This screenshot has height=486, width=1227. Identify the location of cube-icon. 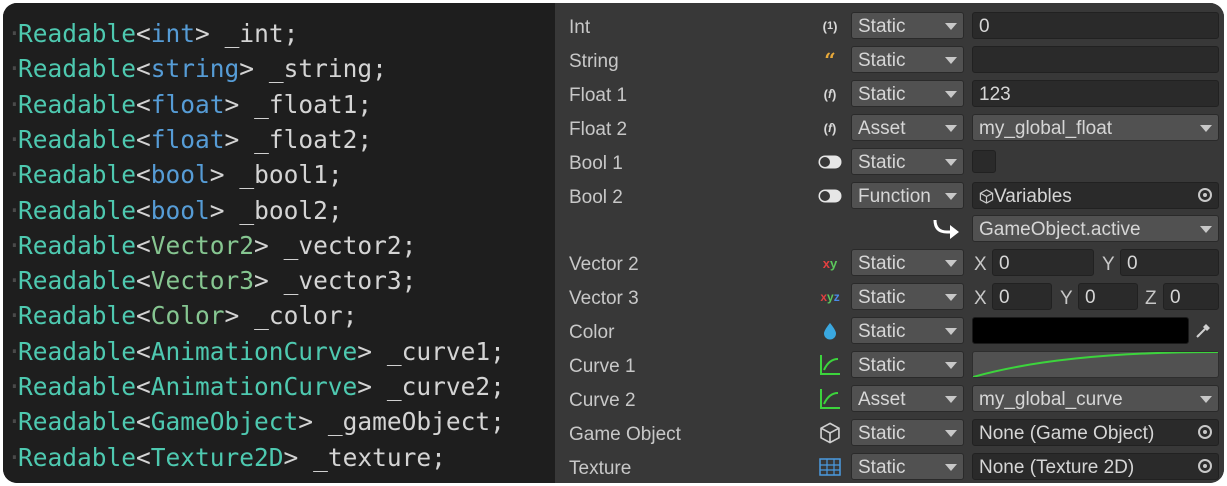
(986, 196).